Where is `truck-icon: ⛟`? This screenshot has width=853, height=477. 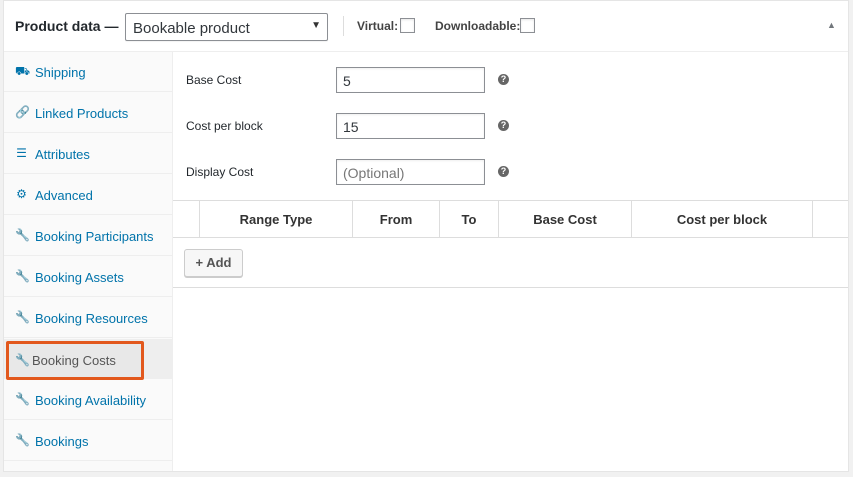
truck-icon: ⛟ is located at coordinates (23, 71).